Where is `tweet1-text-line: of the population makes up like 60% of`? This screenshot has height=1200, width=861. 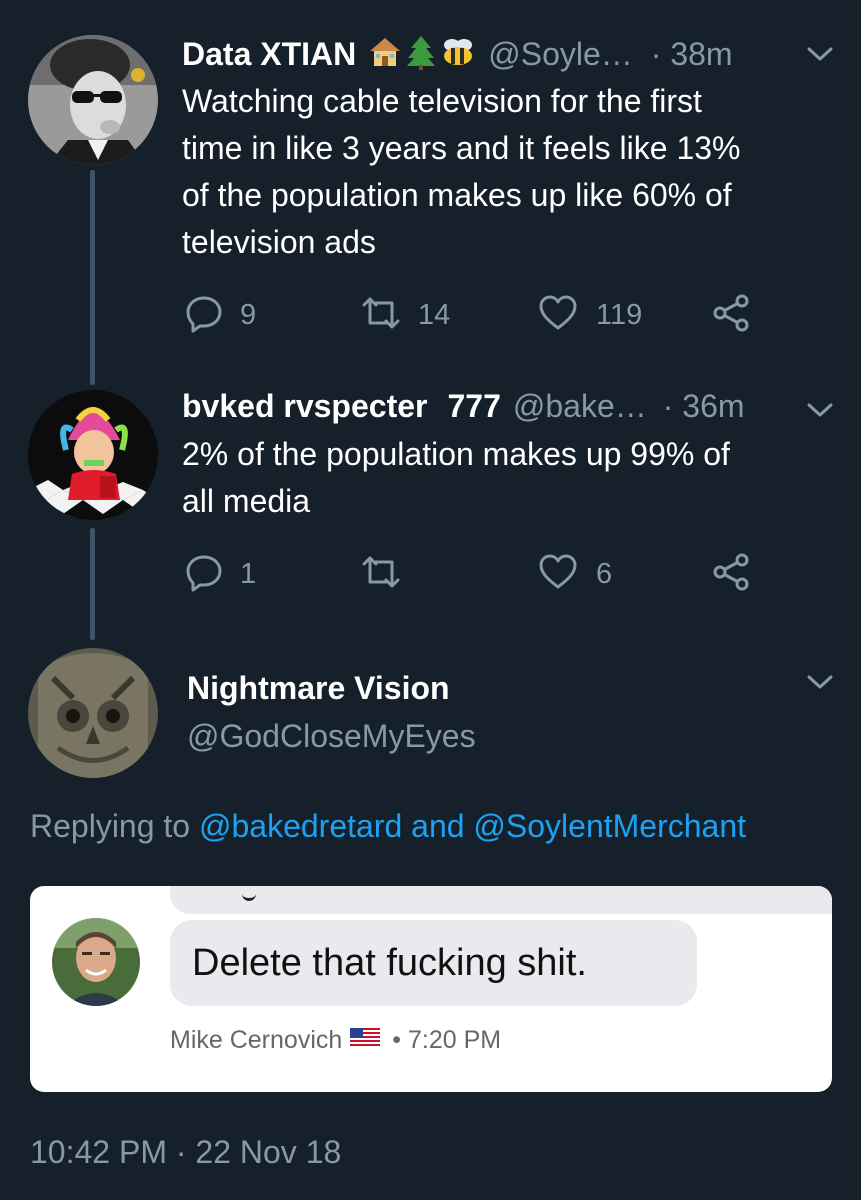 tweet1-text-line: of the population makes up like 60% of is located at coordinates (457, 195).